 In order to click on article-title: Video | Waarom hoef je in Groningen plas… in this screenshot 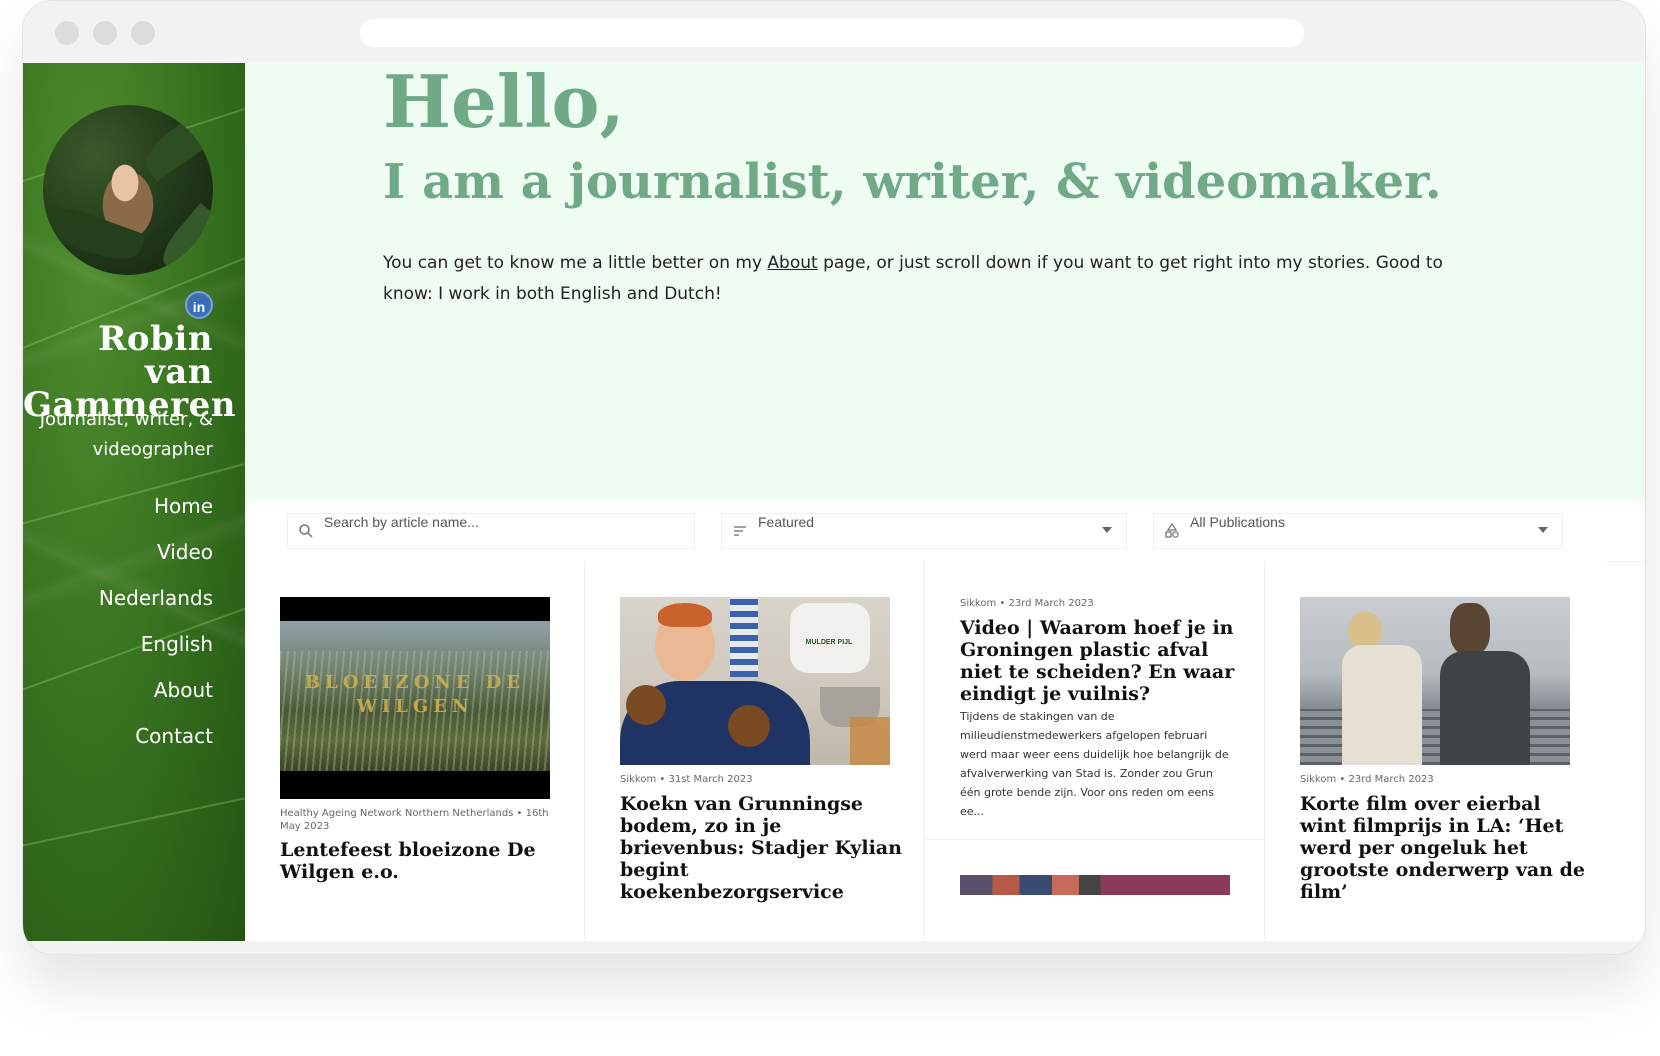, I will do `click(1102, 661)`.